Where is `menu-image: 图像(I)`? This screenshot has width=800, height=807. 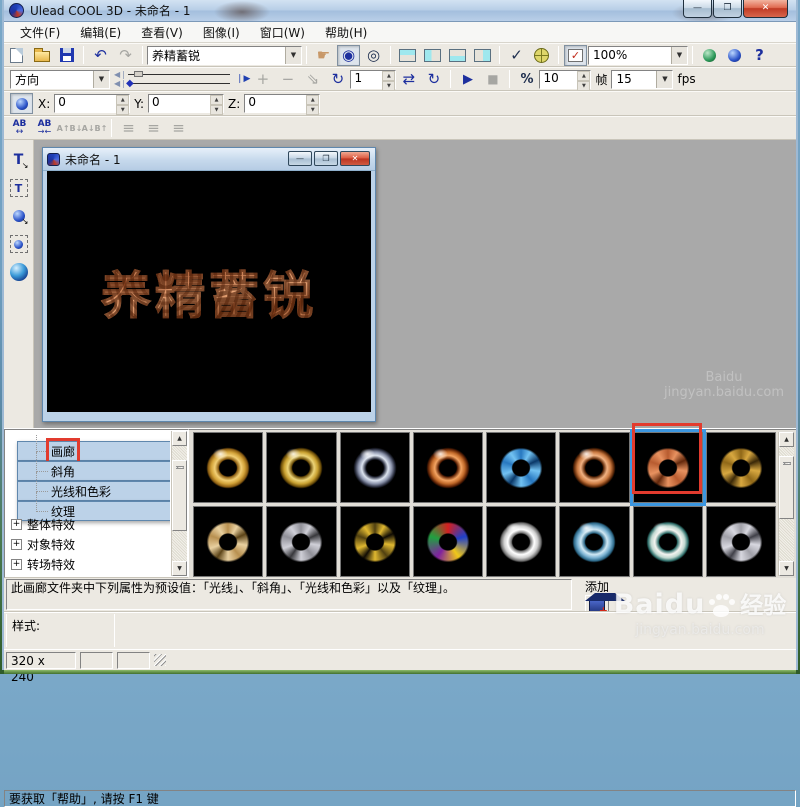
menu-image: 图像(I) is located at coordinates (221, 32).